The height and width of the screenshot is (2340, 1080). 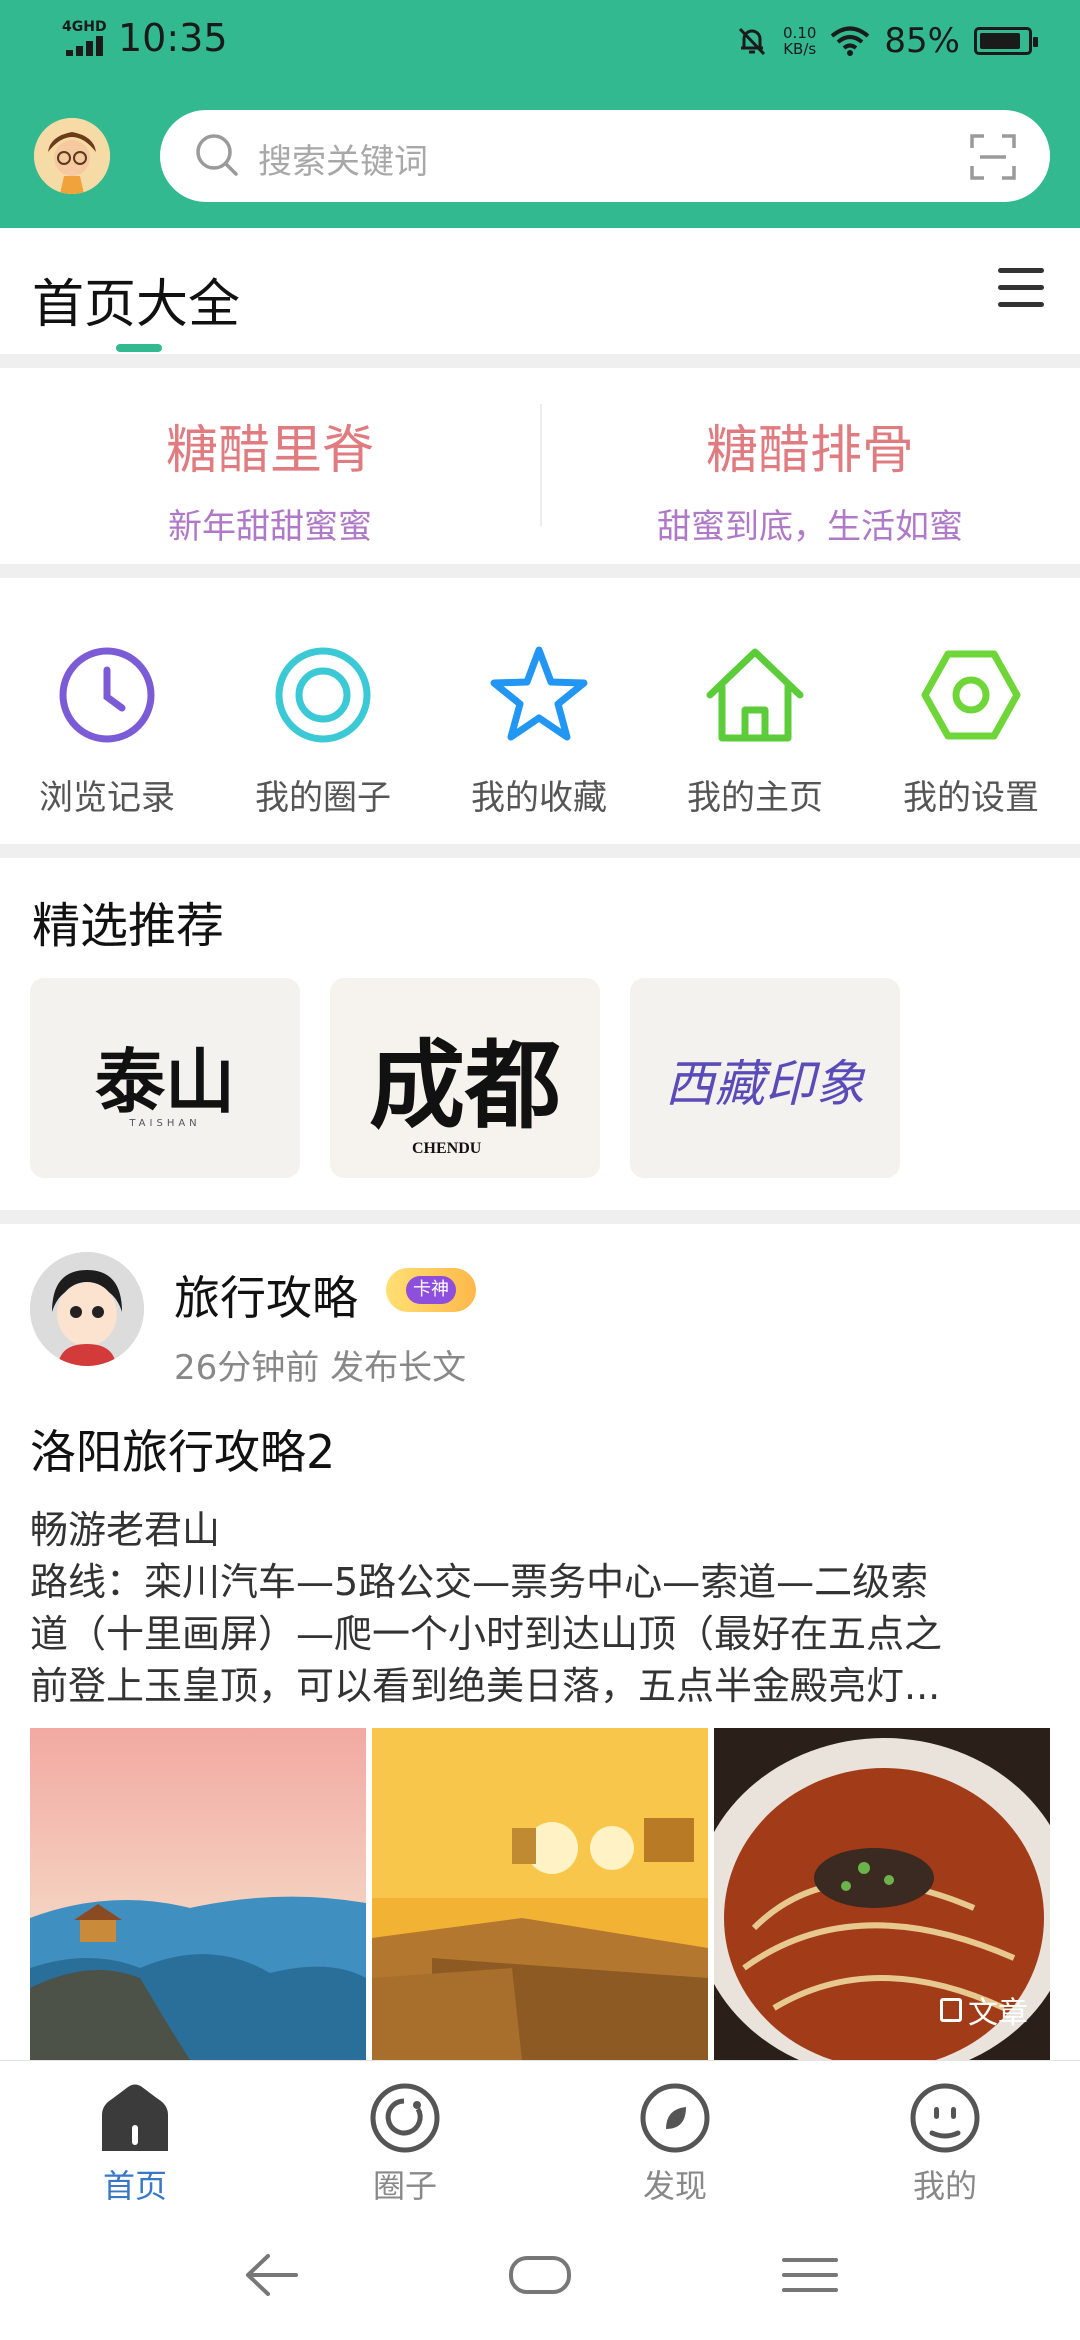 What do you see at coordinates (984, 2010) in the screenshot?
I see `article-badge: 文章` at bounding box center [984, 2010].